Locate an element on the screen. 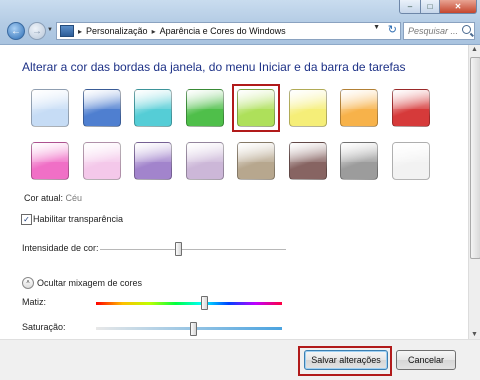 The width and height of the screenshot is (480, 380). back-arrow-icon: ← is located at coordinates (16, 31).